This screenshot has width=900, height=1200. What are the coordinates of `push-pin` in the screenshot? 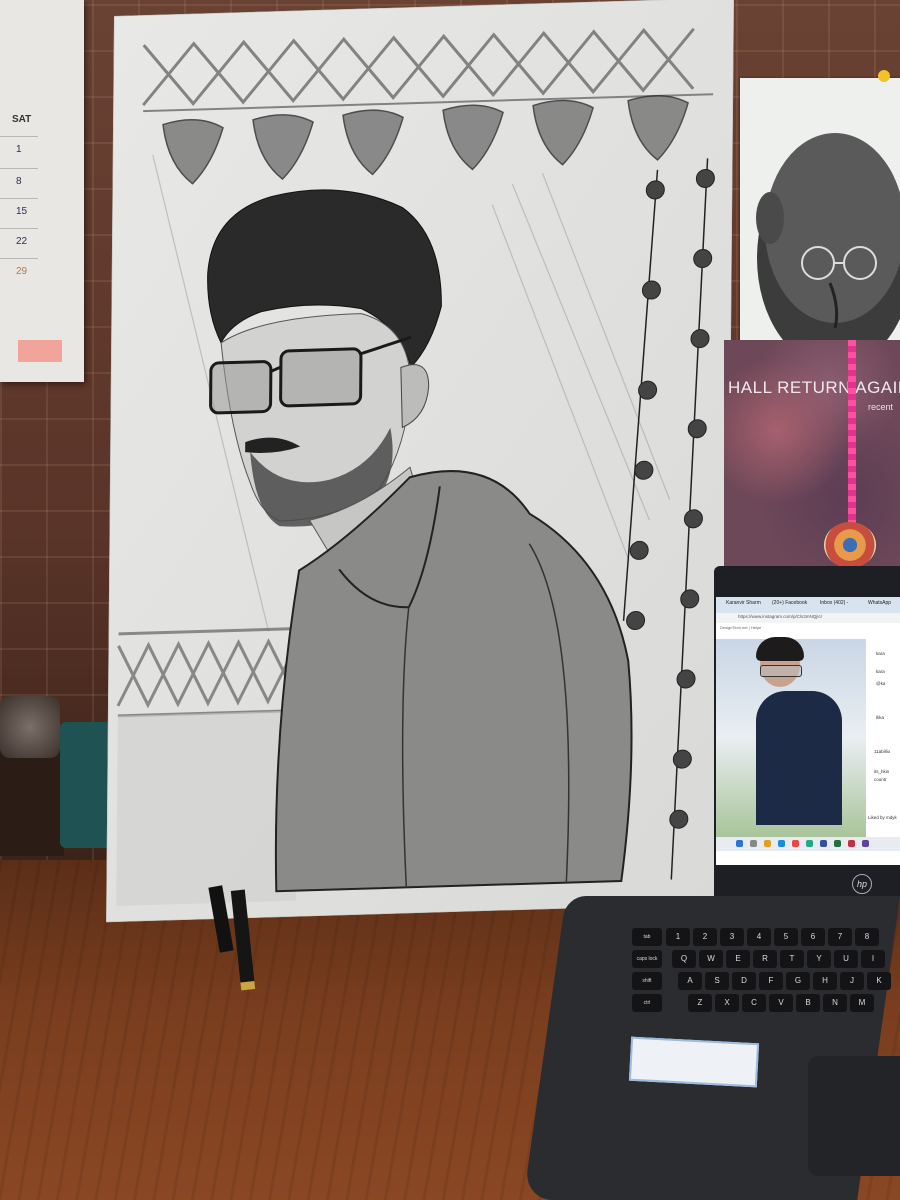 It's located at (884, 76).